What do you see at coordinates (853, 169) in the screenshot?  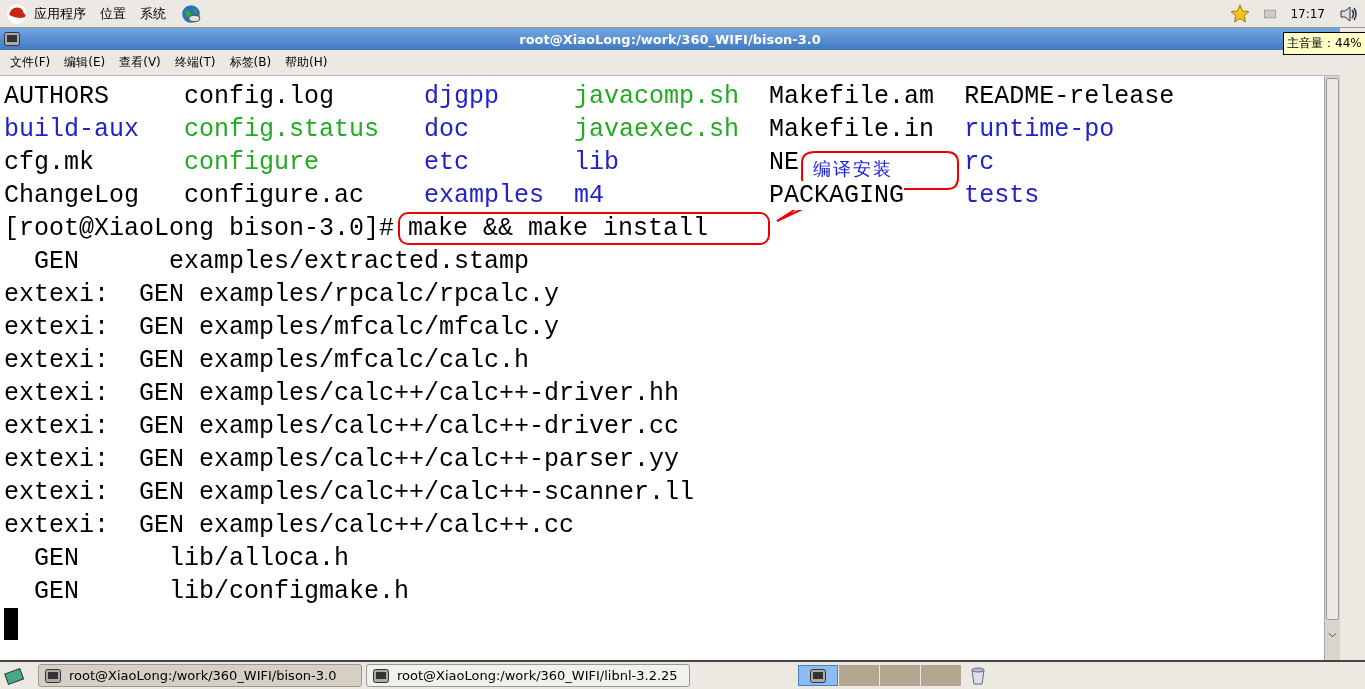 I see `callout-text: 编译安装` at bounding box center [853, 169].